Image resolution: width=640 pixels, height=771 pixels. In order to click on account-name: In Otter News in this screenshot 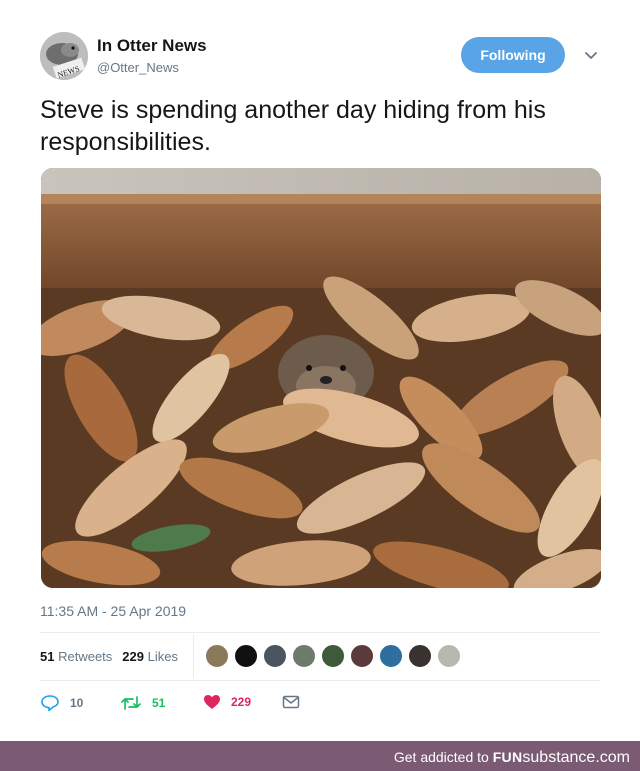, I will do `click(152, 46)`.